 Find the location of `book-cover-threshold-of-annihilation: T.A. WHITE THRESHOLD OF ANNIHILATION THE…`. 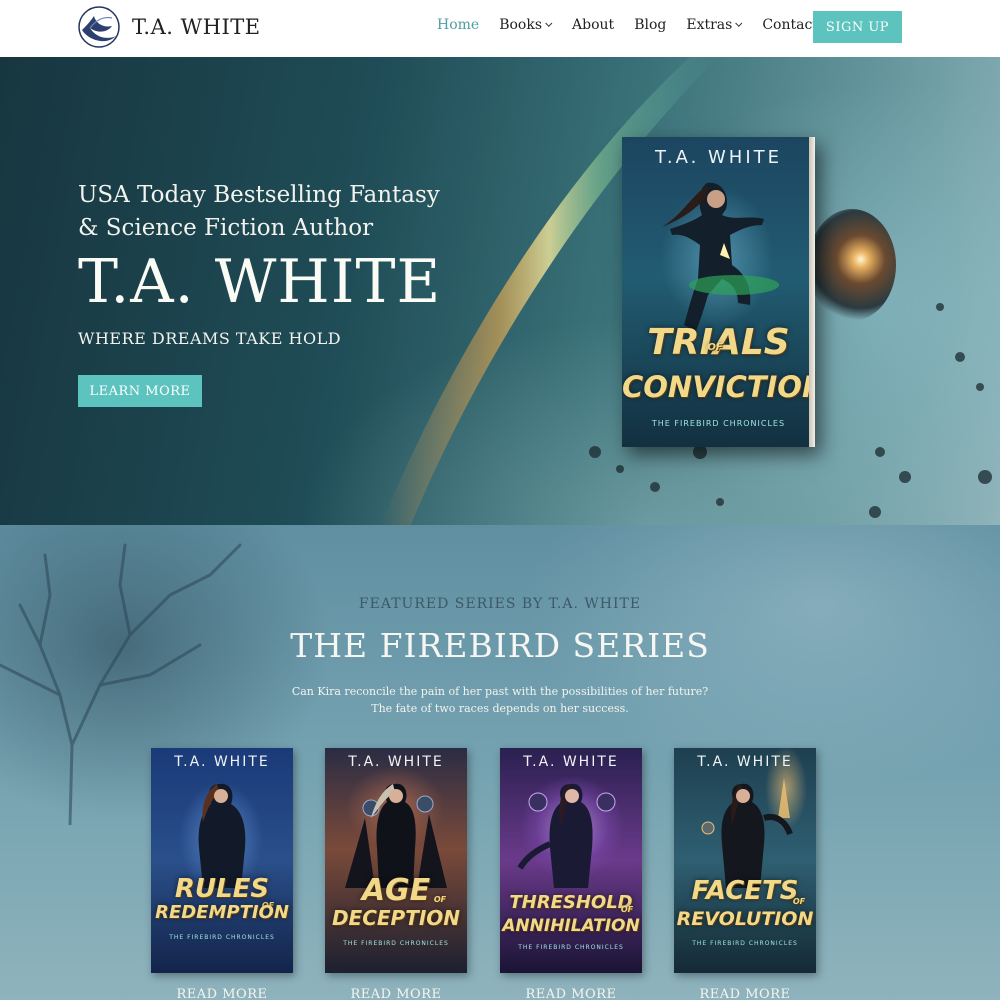

book-cover-threshold-of-annihilation: T.A. WHITE THRESHOLD OF ANNIHILATION THE… is located at coordinates (571, 860).